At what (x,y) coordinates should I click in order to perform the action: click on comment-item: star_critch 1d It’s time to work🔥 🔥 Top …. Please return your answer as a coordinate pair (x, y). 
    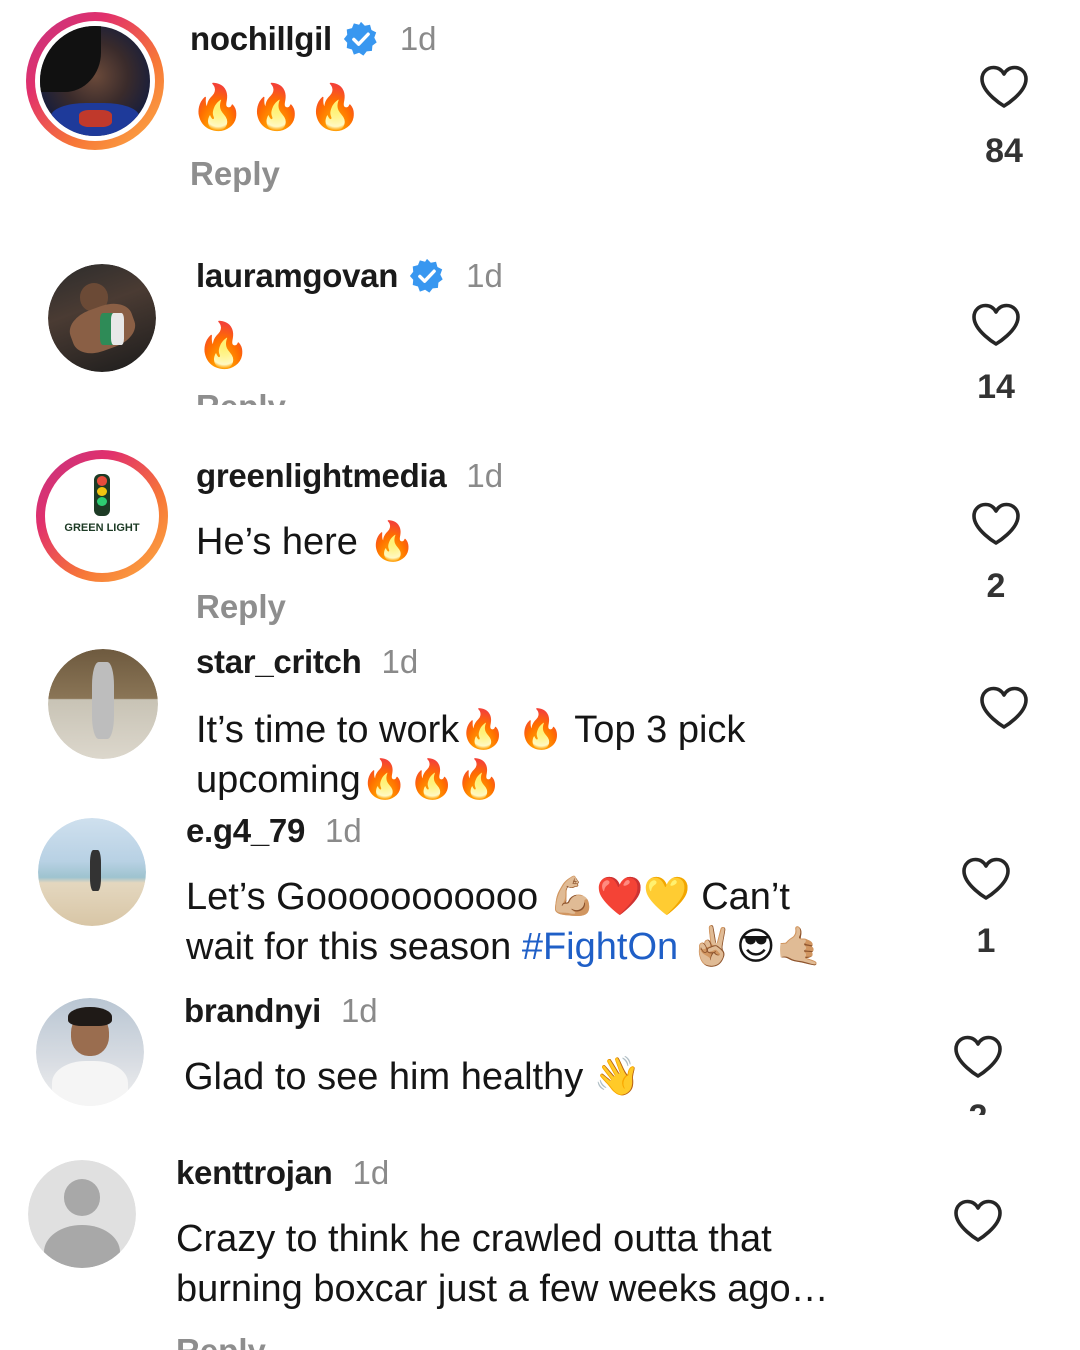
    Looking at the image, I should click on (540, 725).